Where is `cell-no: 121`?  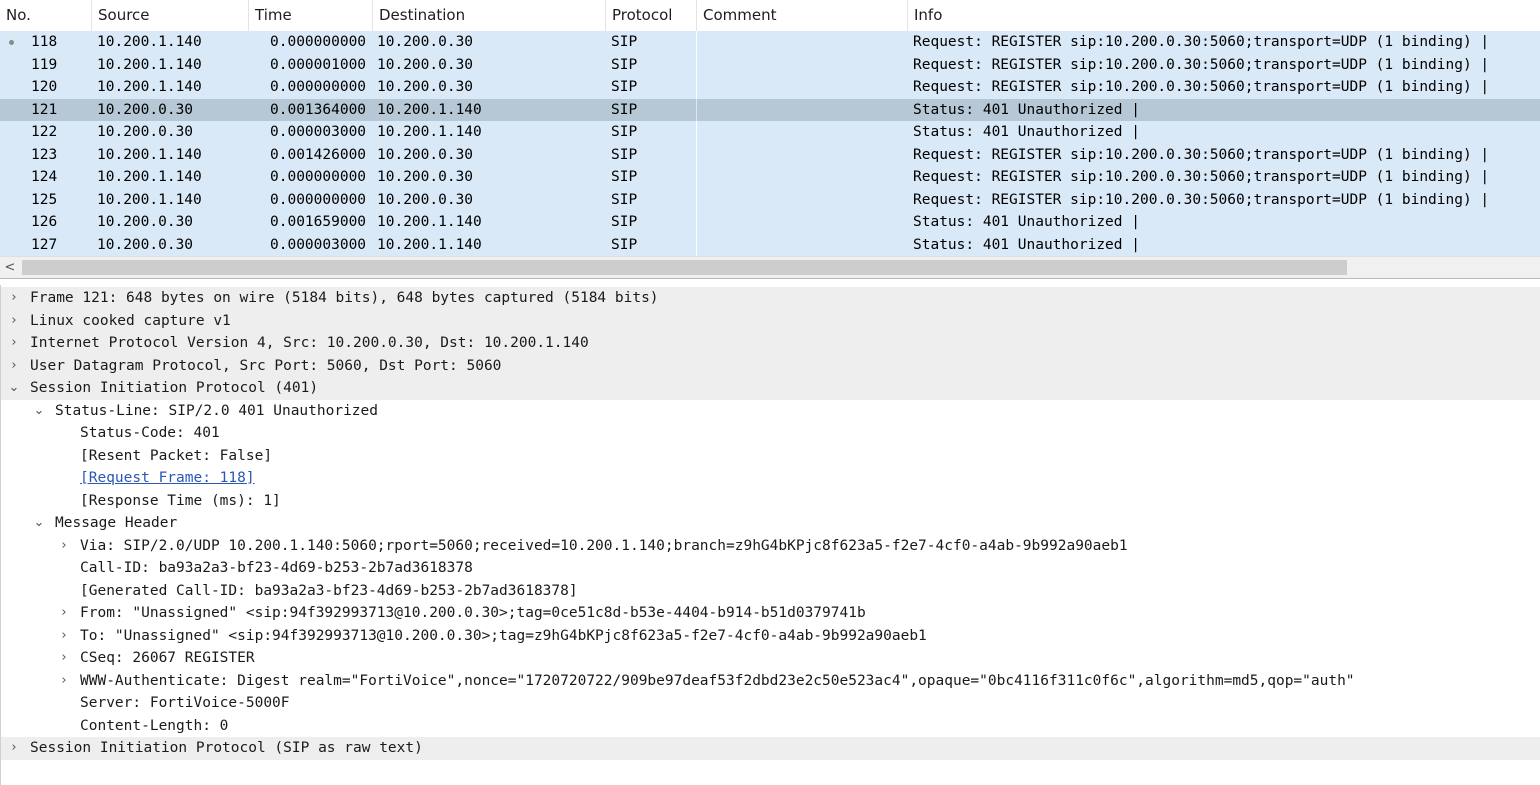 cell-no: 121 is located at coordinates (44, 109).